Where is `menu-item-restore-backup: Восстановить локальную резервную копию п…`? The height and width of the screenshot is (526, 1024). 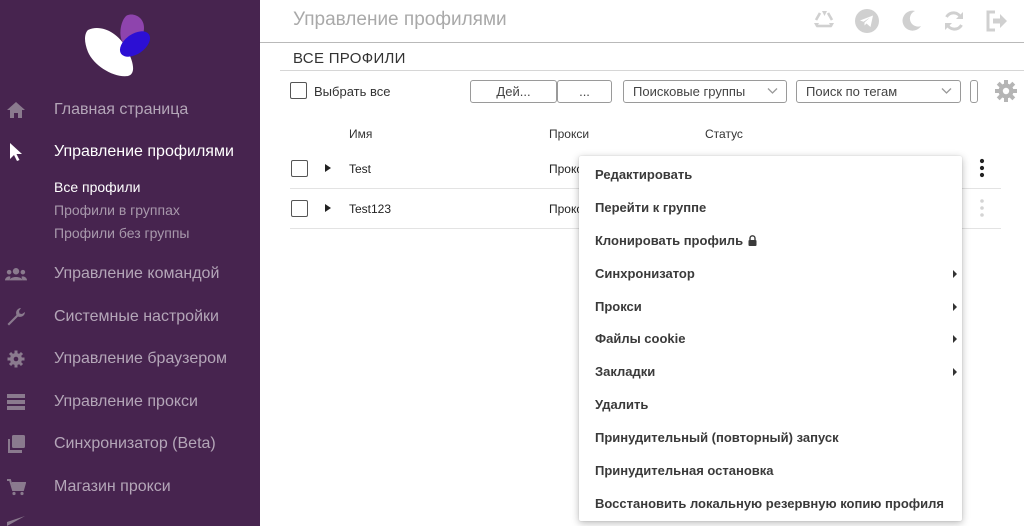 menu-item-restore-backup: Восстановить локальную резервную копию п… is located at coordinates (770, 503).